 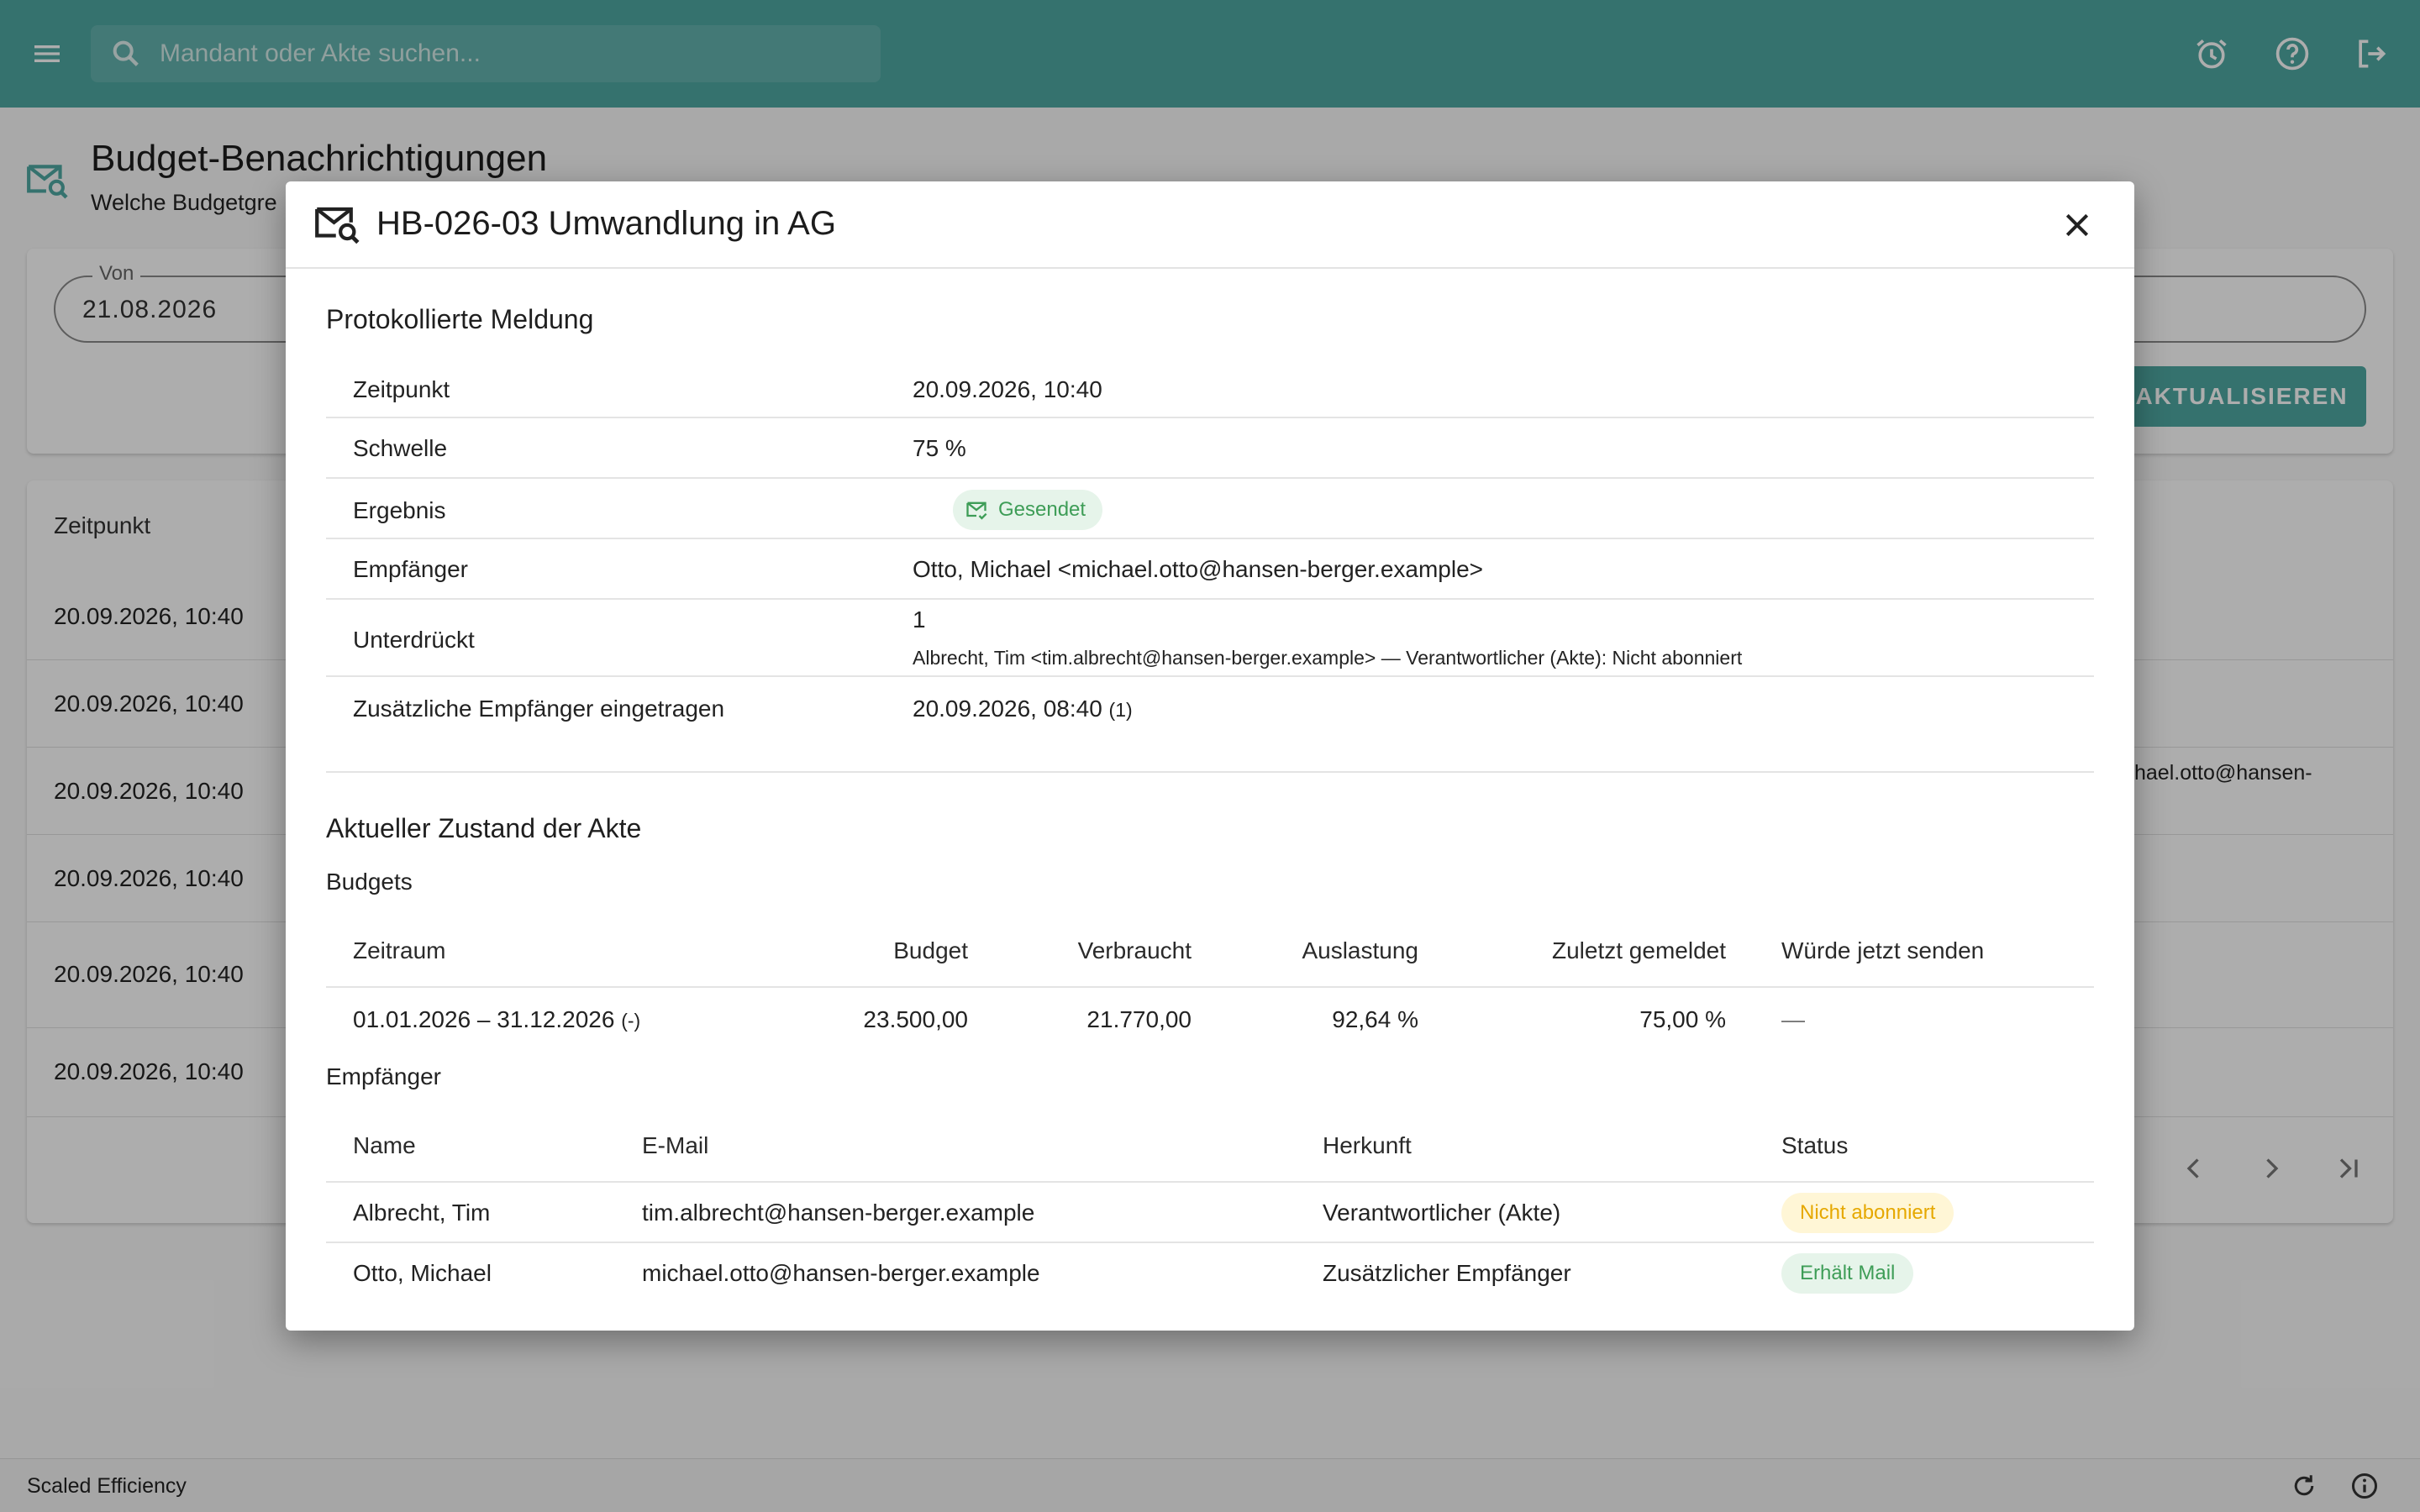 I want to click on section-title-logged: Protokollierte Meldung, so click(x=460, y=319).